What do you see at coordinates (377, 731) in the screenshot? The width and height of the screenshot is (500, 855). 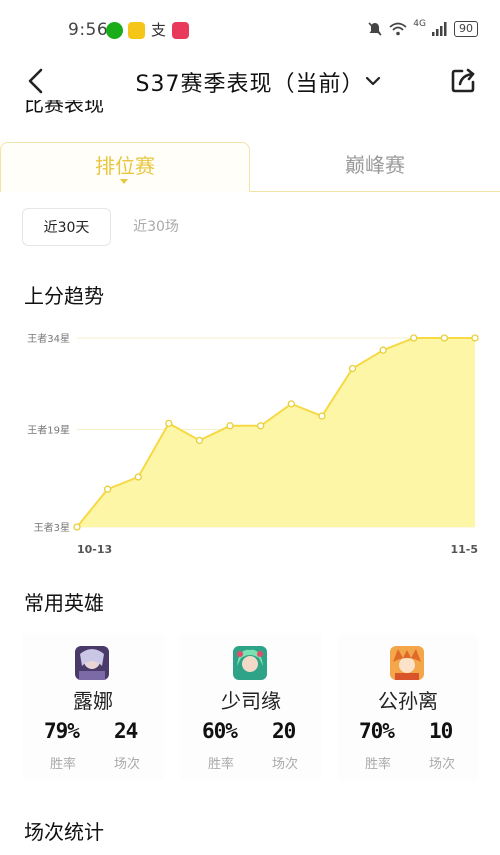 I see `hero-win-rate: 70%` at bounding box center [377, 731].